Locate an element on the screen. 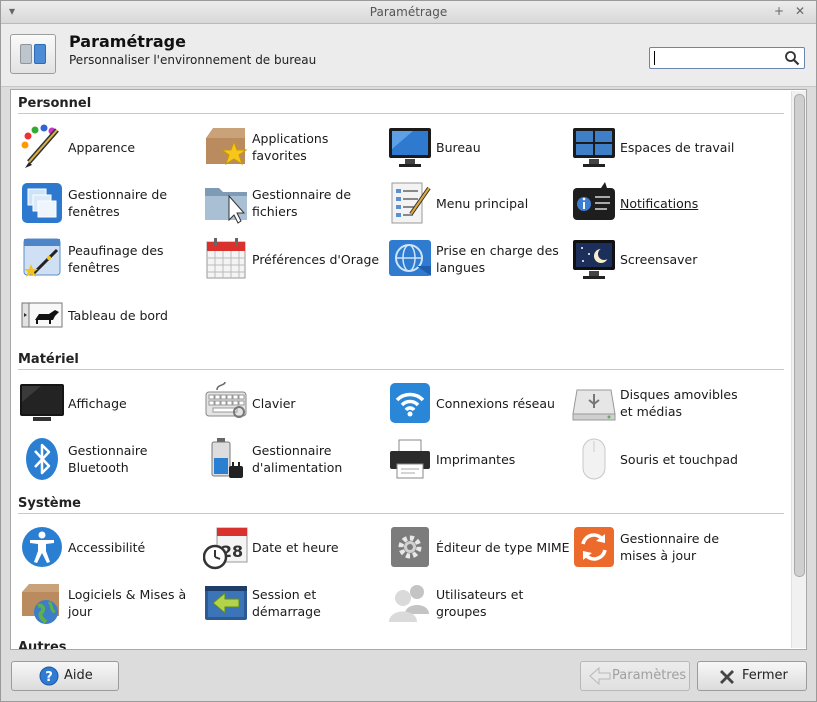  item-accessibilite: Accessibilité is located at coordinates (111, 547).